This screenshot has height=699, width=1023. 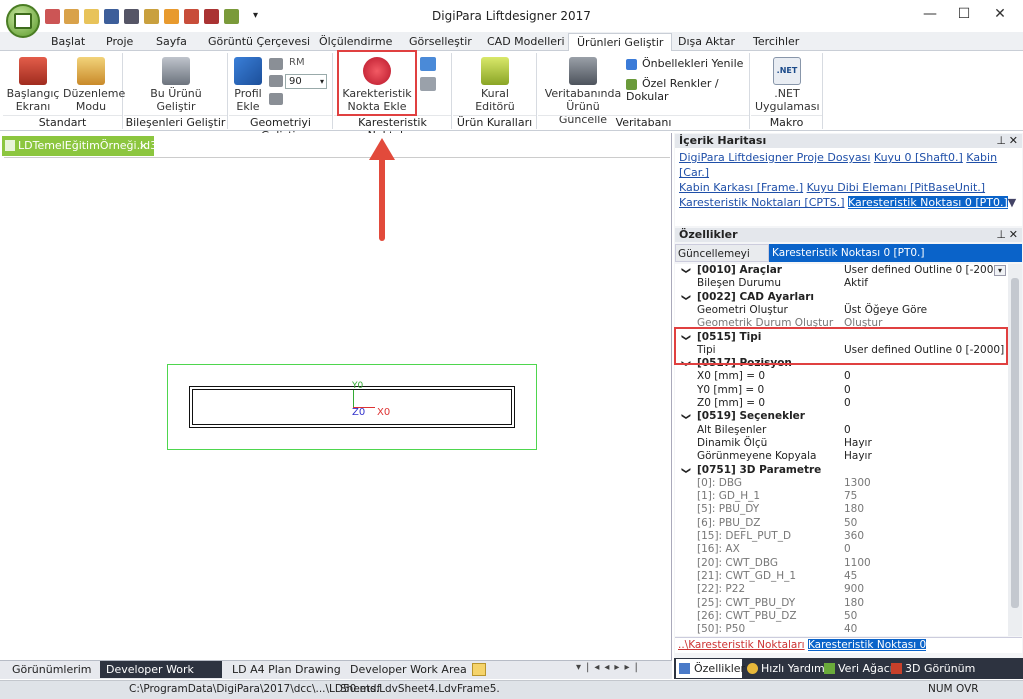 I want to click on breadcrumb-current: Karesteristik Noktası 0, so click(x=867, y=645).